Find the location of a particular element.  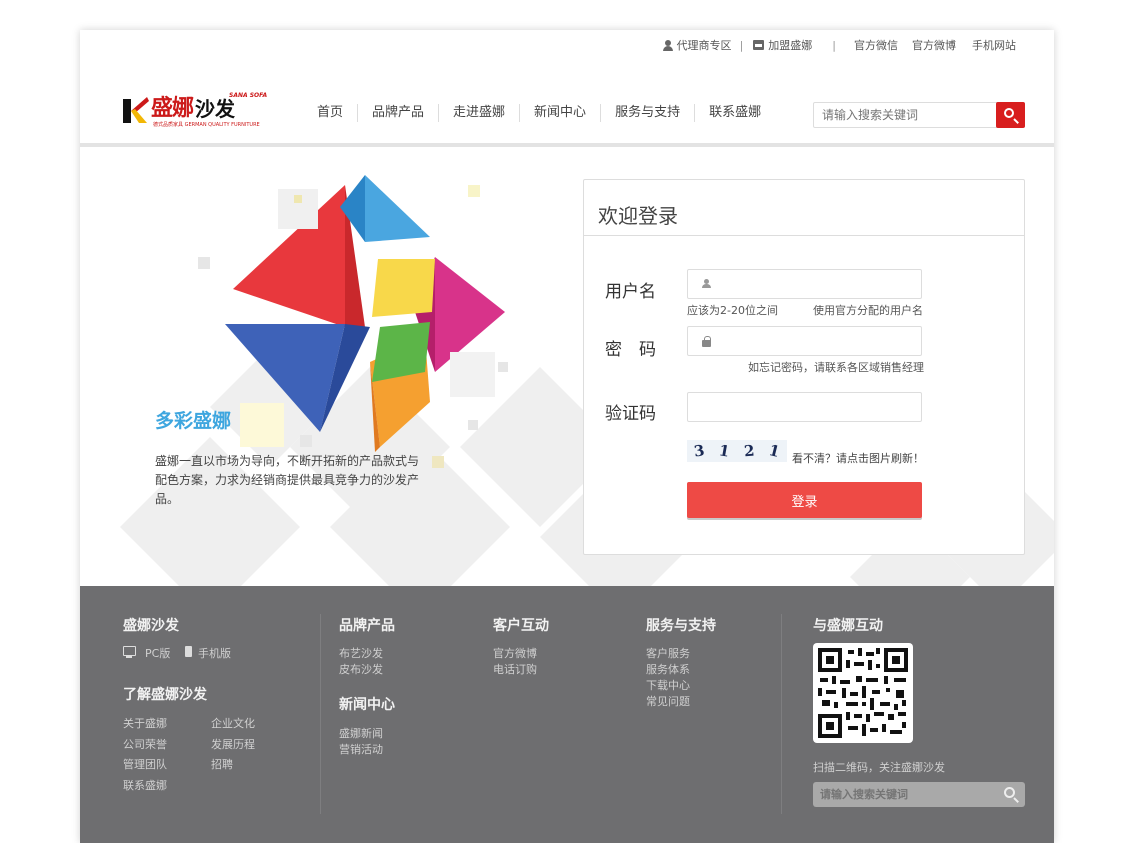

nav-item-products: 品牌产品 is located at coordinates (399, 113).